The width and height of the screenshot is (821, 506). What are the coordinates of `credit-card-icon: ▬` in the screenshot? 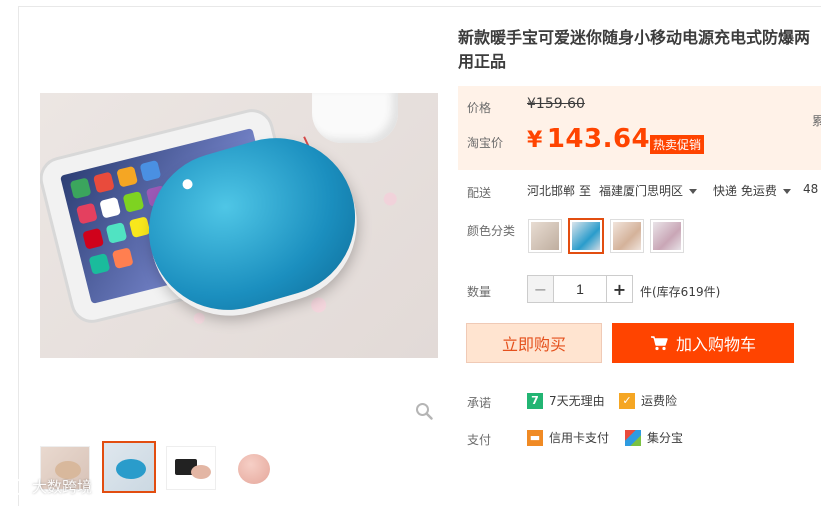 It's located at (535, 437).